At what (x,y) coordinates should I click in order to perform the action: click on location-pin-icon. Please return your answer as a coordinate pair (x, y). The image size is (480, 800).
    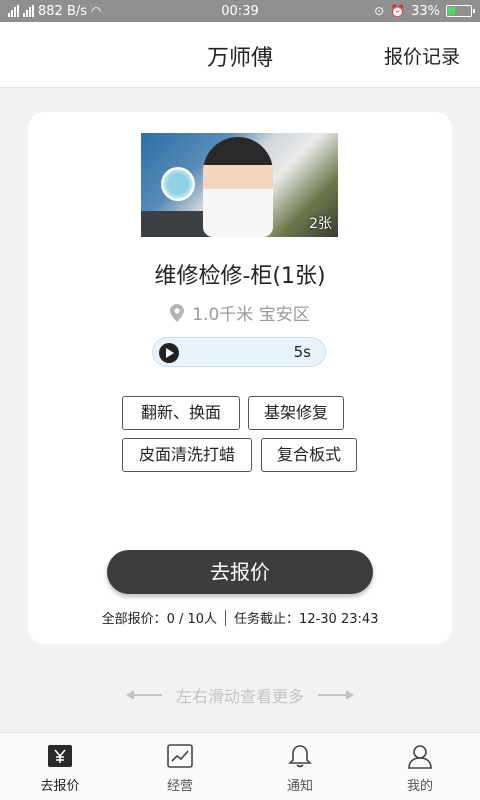
    Looking at the image, I should click on (177, 312).